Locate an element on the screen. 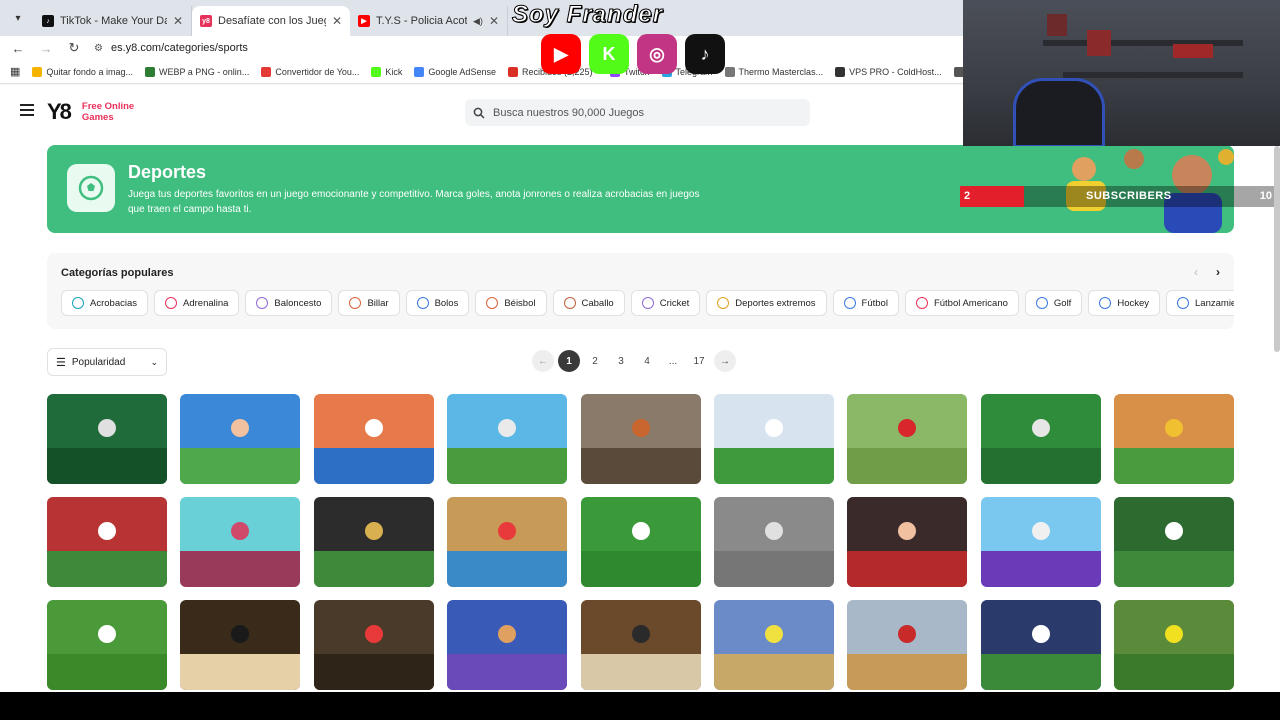  next-page-button: → is located at coordinates (725, 361).